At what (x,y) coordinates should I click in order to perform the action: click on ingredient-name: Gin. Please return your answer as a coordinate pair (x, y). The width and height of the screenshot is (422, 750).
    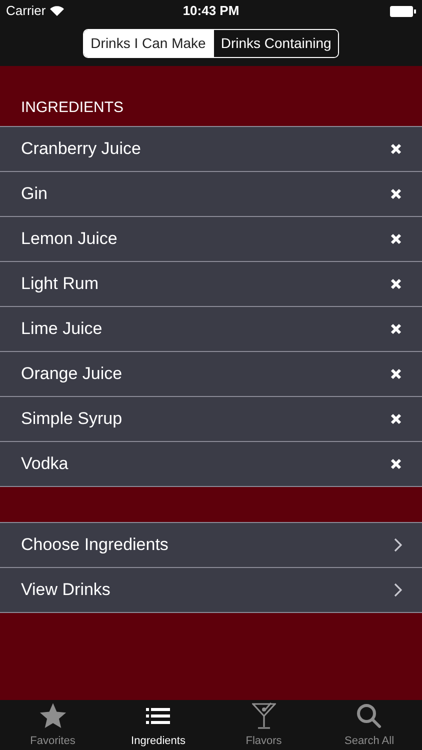
    Looking at the image, I should click on (34, 194).